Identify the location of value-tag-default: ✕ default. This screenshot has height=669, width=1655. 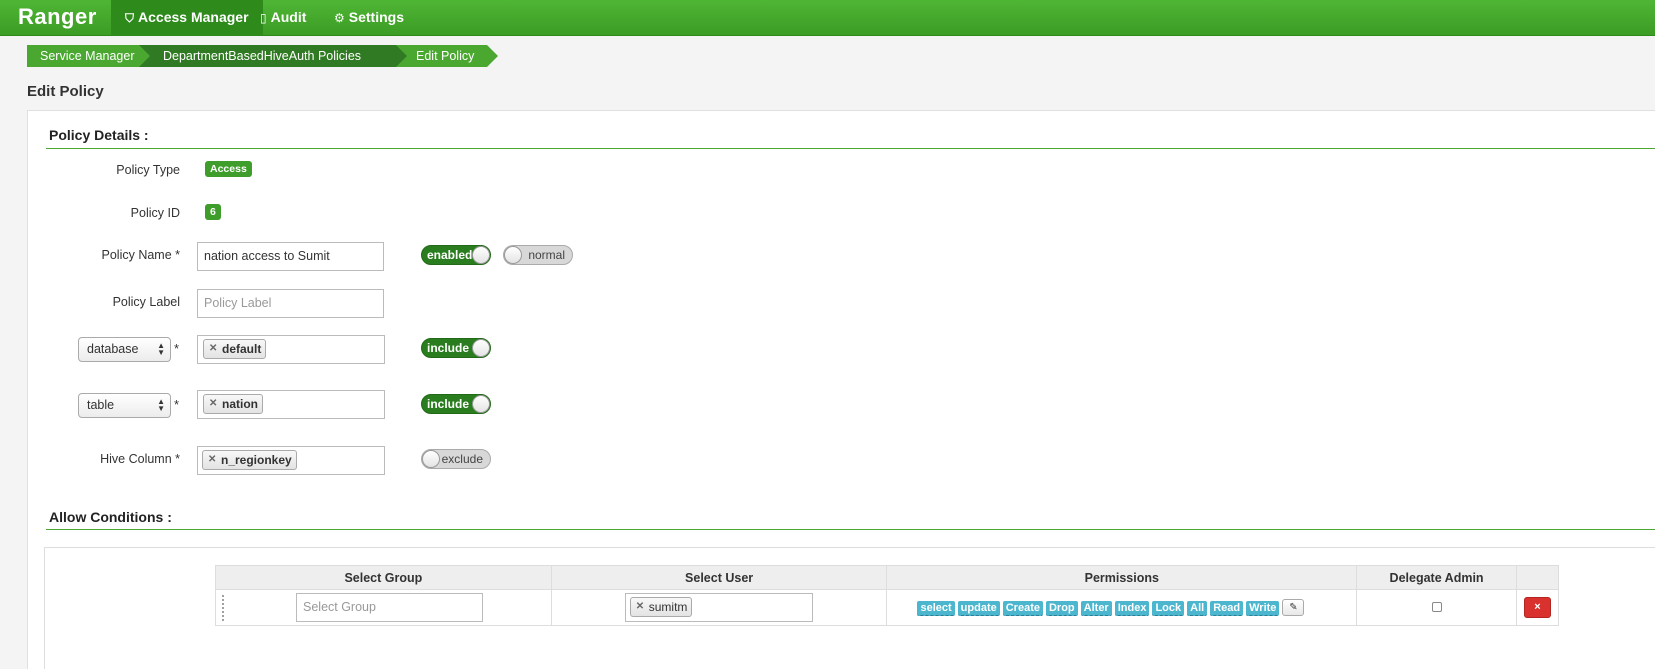
(235, 349).